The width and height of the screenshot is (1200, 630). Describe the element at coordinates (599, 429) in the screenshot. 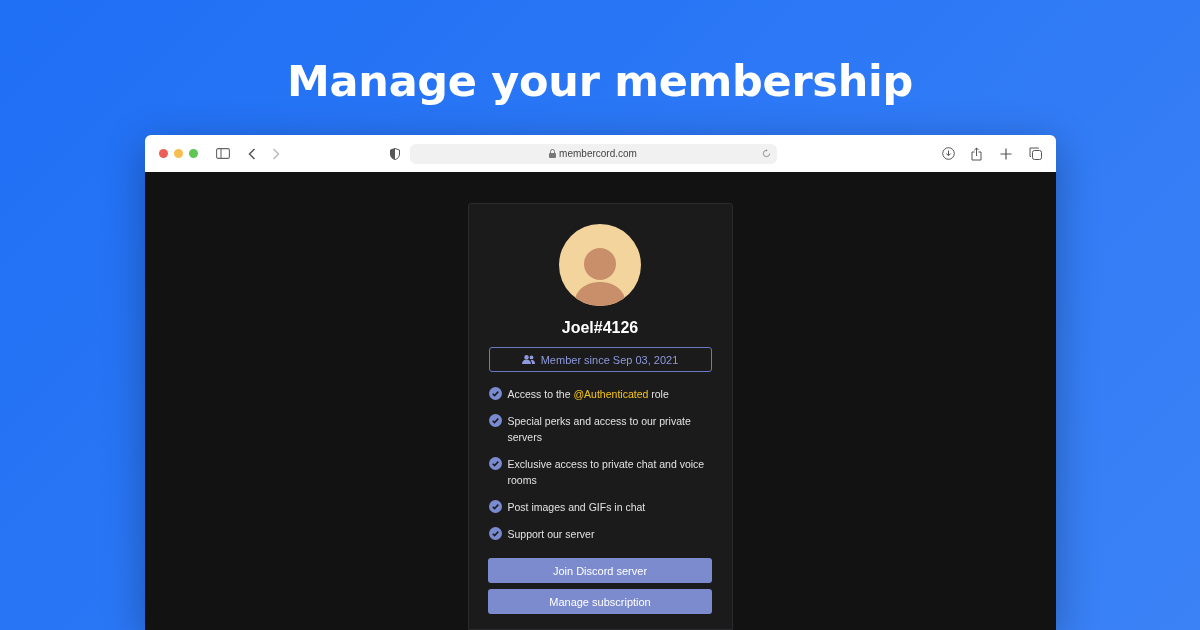

I see `perk-text: Special perks and access to our private servers` at that location.